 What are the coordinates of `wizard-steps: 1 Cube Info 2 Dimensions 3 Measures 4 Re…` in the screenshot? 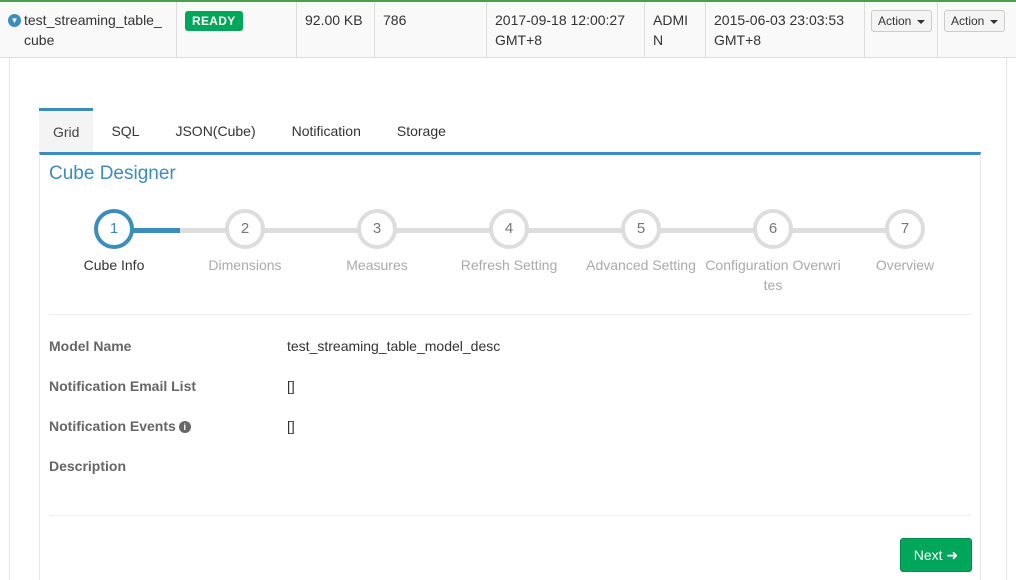 It's located at (510, 254).